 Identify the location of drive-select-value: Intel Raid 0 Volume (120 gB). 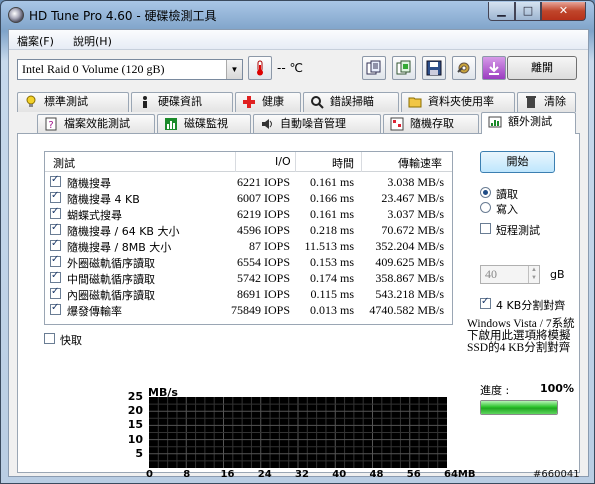
(93, 69).